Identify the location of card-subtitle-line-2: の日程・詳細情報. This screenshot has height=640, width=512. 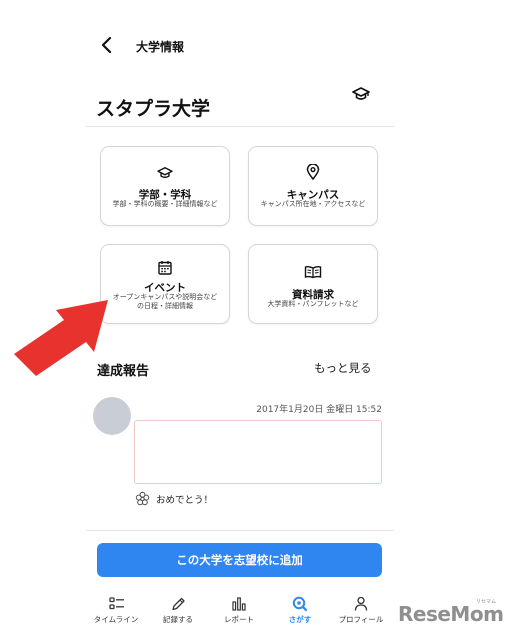
(165, 306).